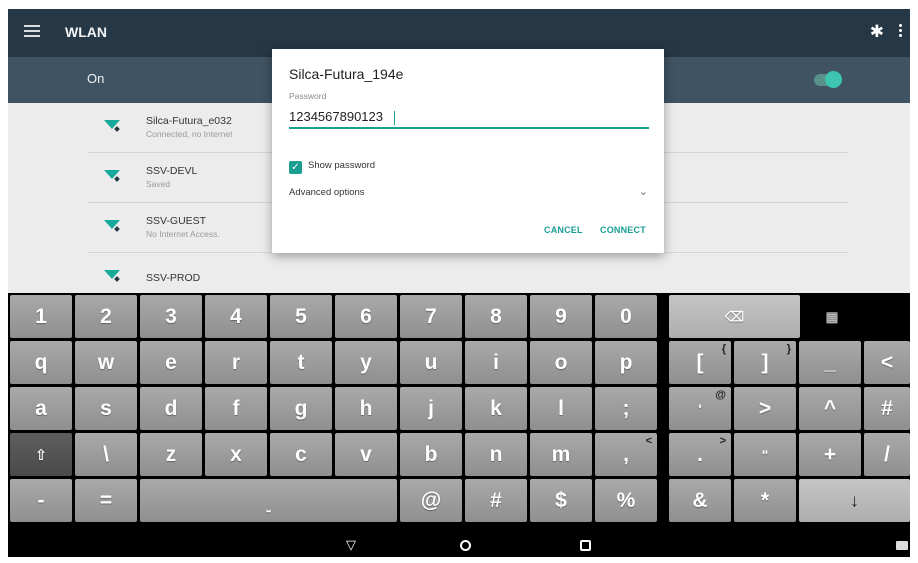 This screenshot has width=918, height=563. I want to click on key-y: y, so click(366, 362).